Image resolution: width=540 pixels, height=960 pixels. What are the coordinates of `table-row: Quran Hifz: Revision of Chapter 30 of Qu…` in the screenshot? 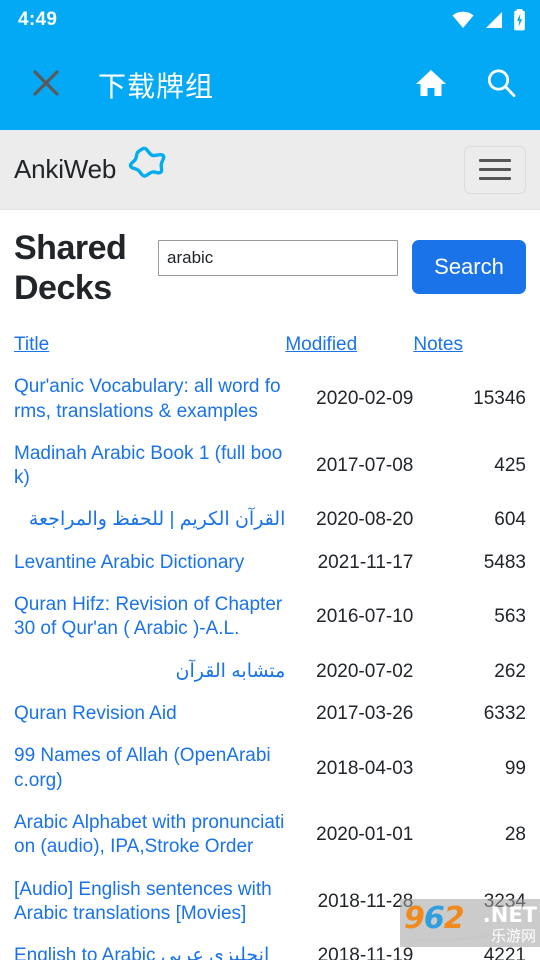 It's located at (270, 617).